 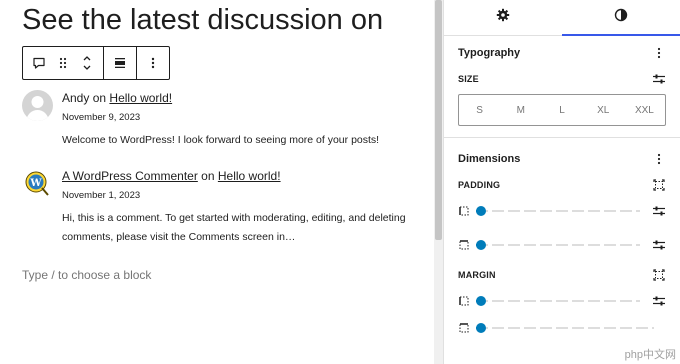 I want to click on size-option-xxl: XXL, so click(x=644, y=110).